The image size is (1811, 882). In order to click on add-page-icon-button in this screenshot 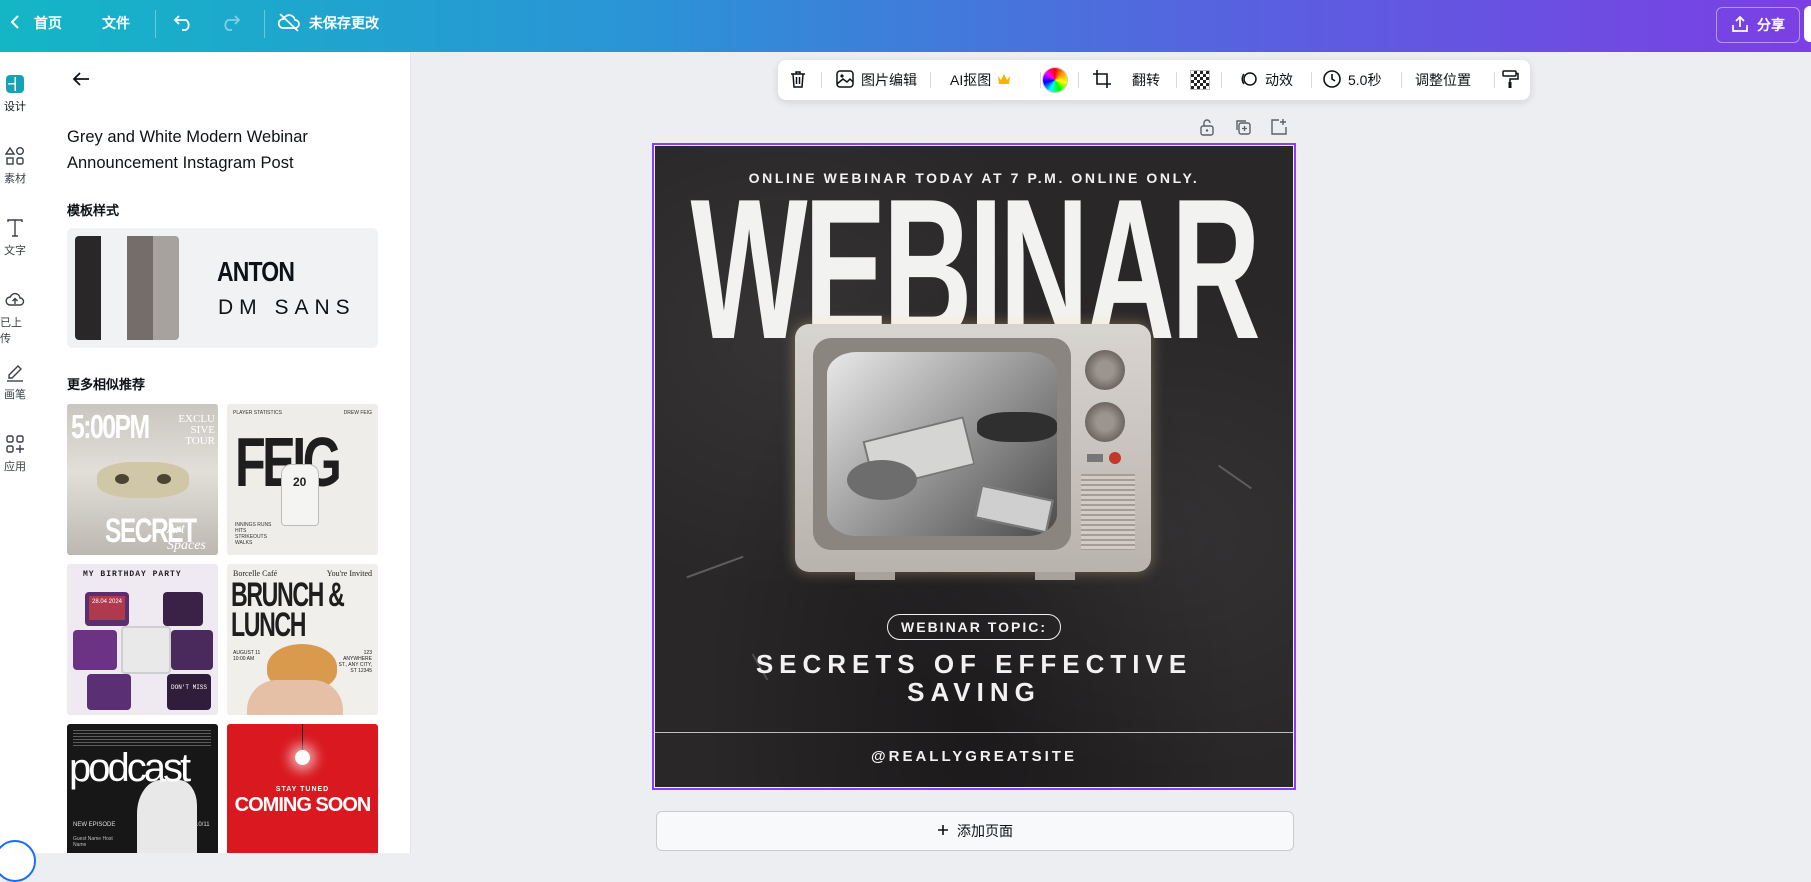, I will do `click(1279, 128)`.